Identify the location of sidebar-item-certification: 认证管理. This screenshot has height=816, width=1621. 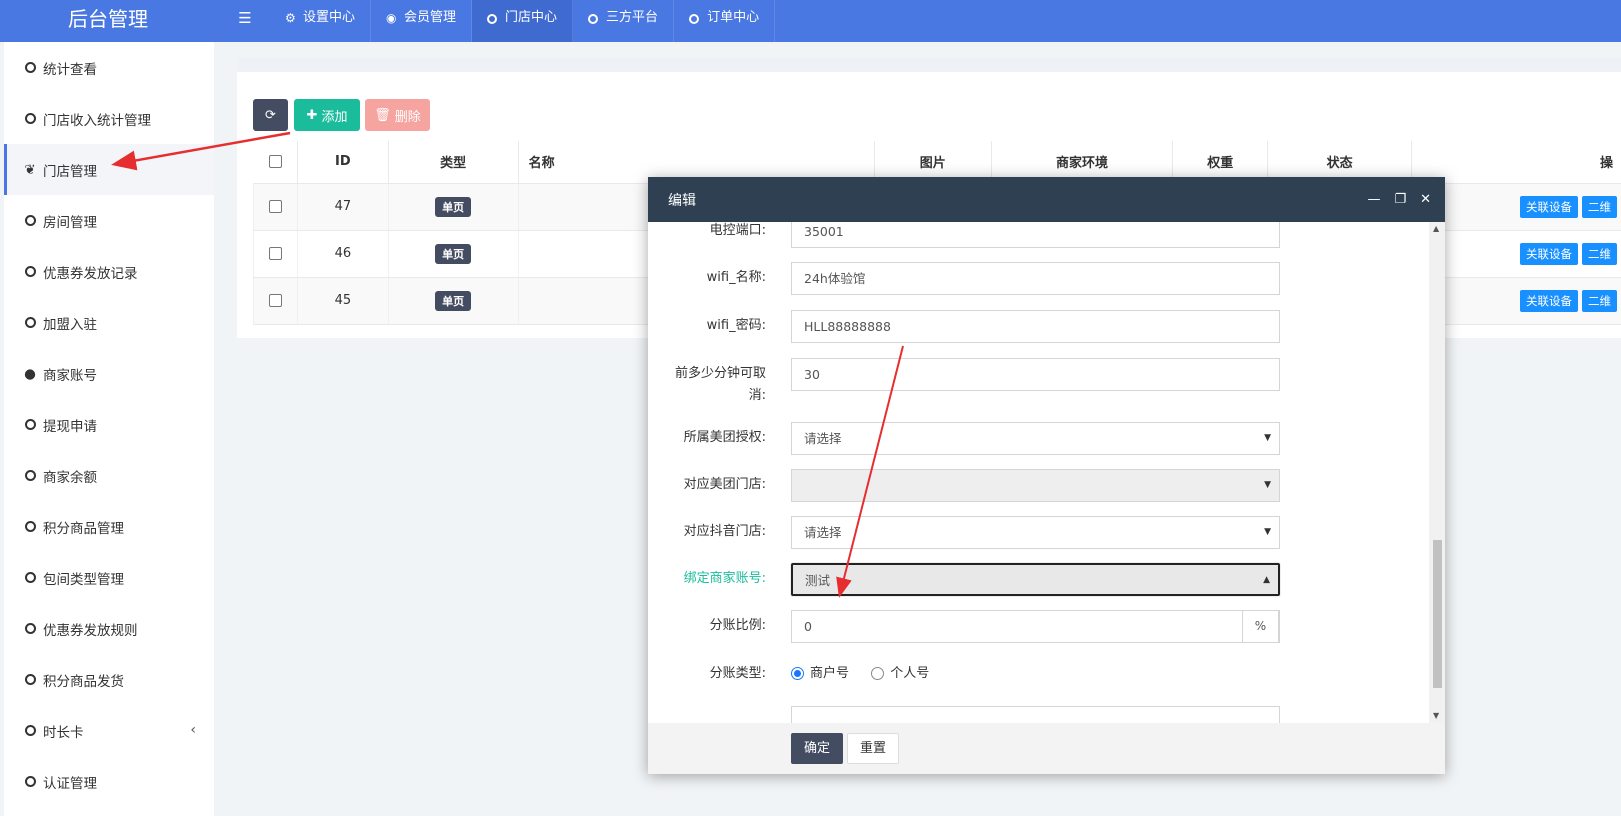
(109, 781).